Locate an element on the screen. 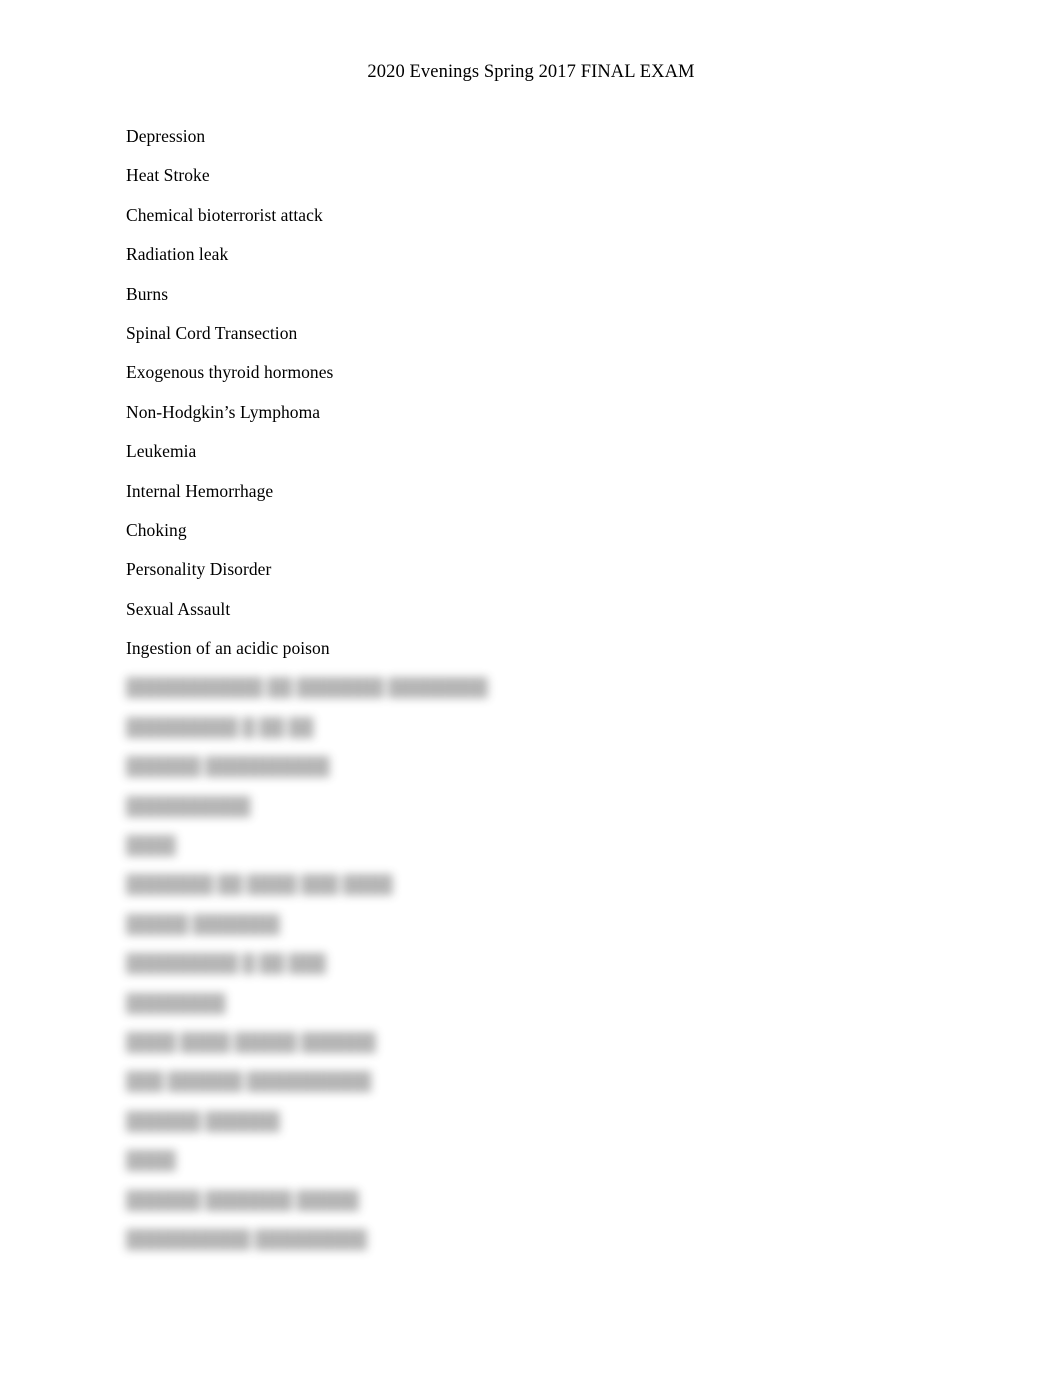 Image resolution: width=1062 pixels, height=1376 pixels. list-item: Radiation leak is located at coordinates (177, 254).